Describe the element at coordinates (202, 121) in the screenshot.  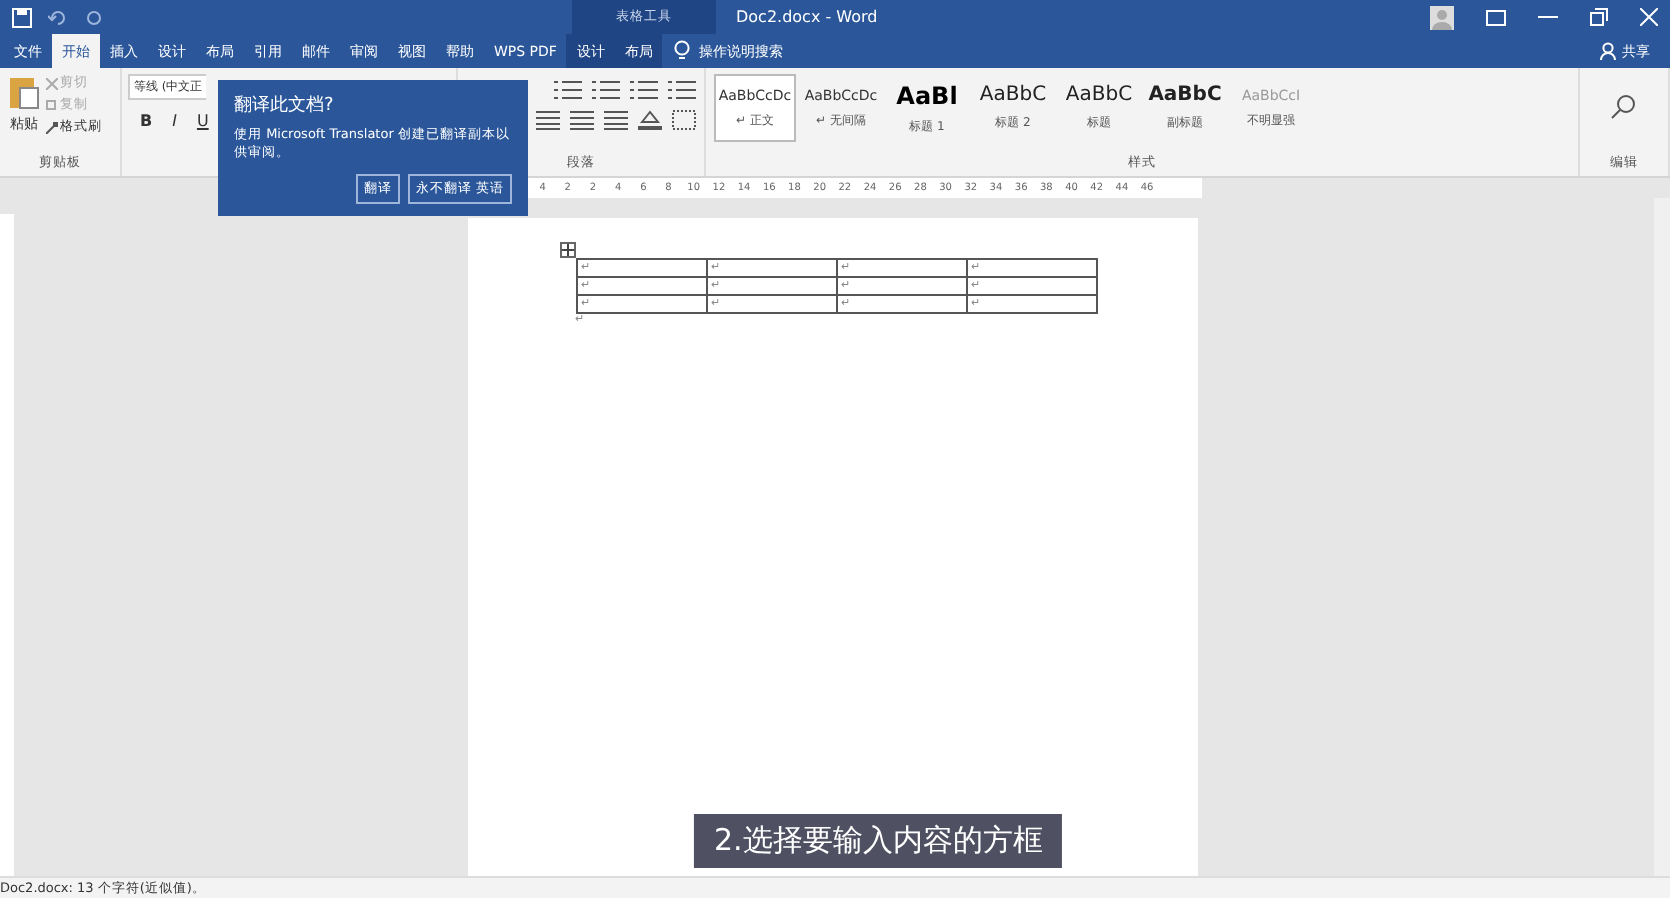
I see `underline-button: U` at that location.